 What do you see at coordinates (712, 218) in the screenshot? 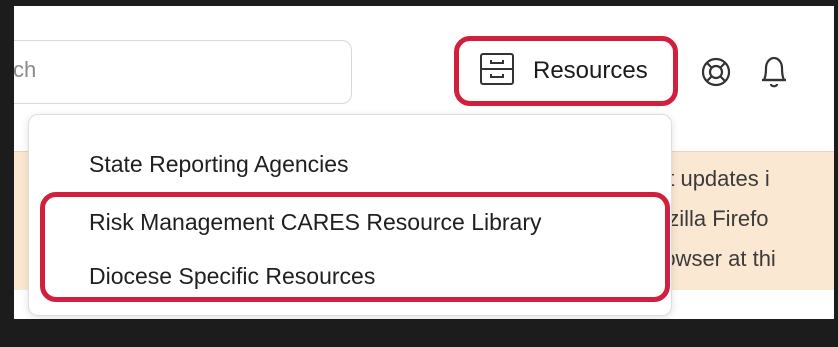
I see `banner-line-2: ozilla Firefo` at bounding box center [712, 218].